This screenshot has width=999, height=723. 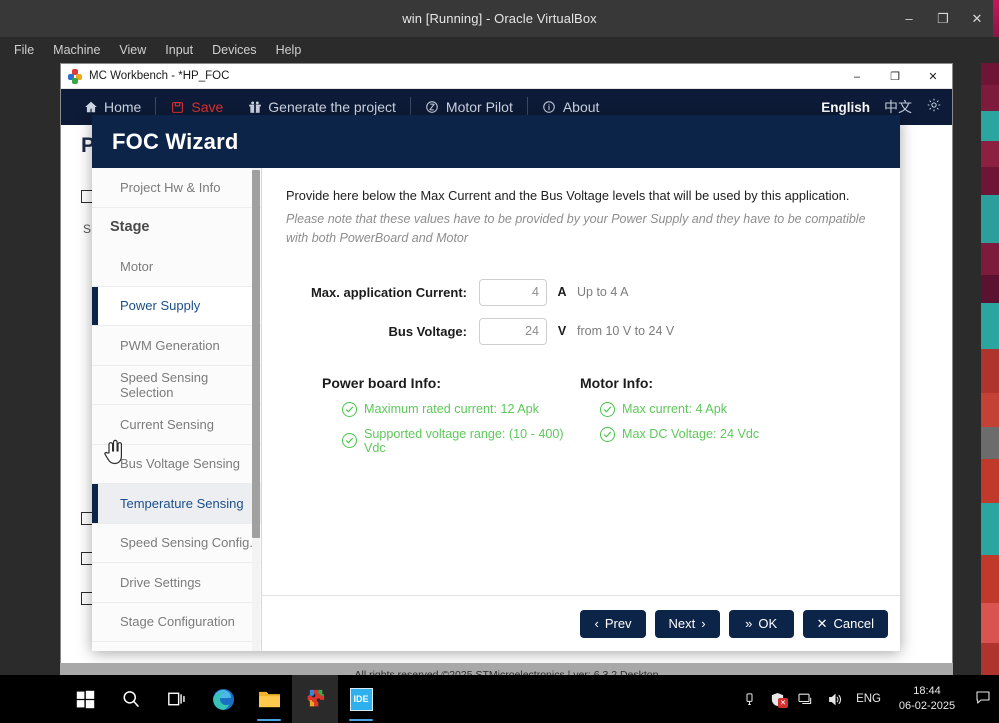 What do you see at coordinates (783, 702) in the screenshot?
I see `error-badge: ✕` at bounding box center [783, 702].